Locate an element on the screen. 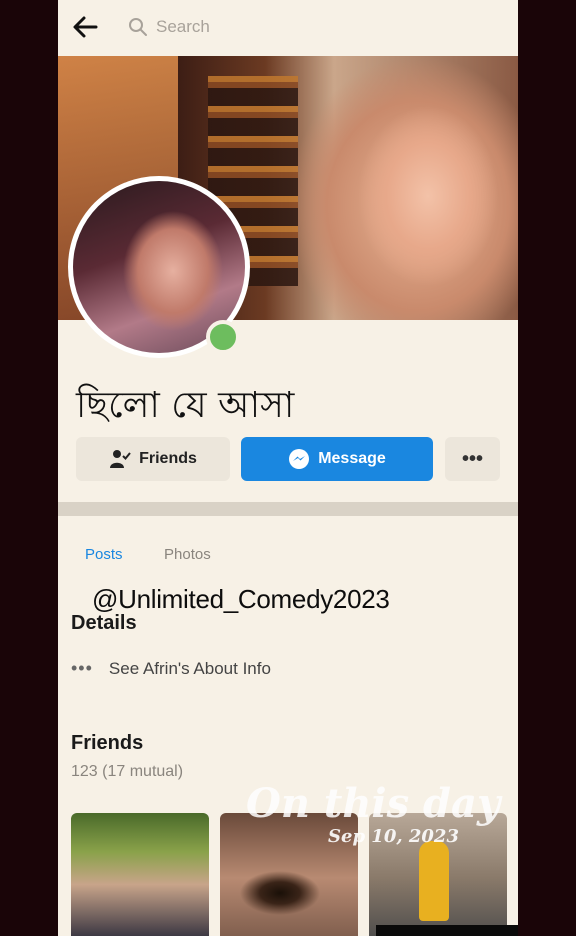 This screenshot has width=576, height=936. watermark-handle: @Unlimited_Comedy2023 is located at coordinates (241, 599).